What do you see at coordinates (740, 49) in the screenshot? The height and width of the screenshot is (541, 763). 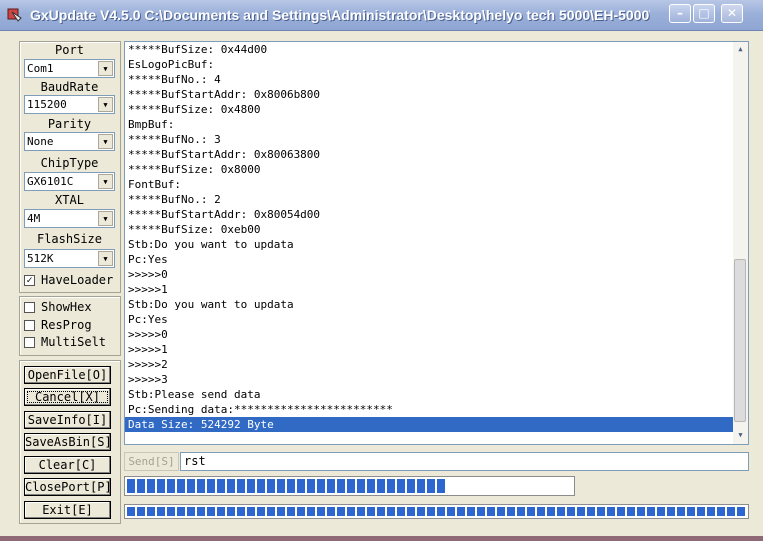 I see `scroll-up-icon: ▲` at bounding box center [740, 49].